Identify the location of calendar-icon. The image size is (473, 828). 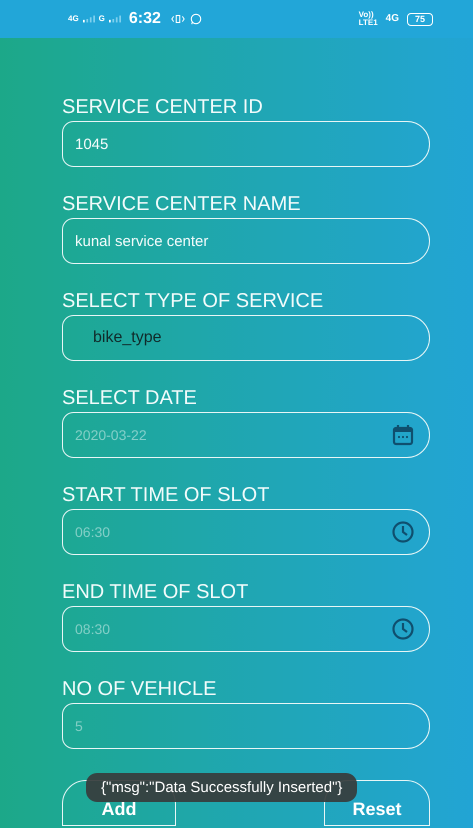
(403, 435).